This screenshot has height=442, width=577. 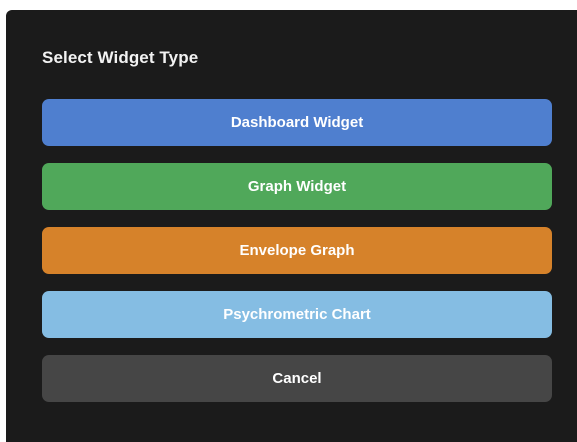 What do you see at coordinates (297, 314) in the screenshot?
I see `psychrometric-chart-button: Psychrometric Chart` at bounding box center [297, 314].